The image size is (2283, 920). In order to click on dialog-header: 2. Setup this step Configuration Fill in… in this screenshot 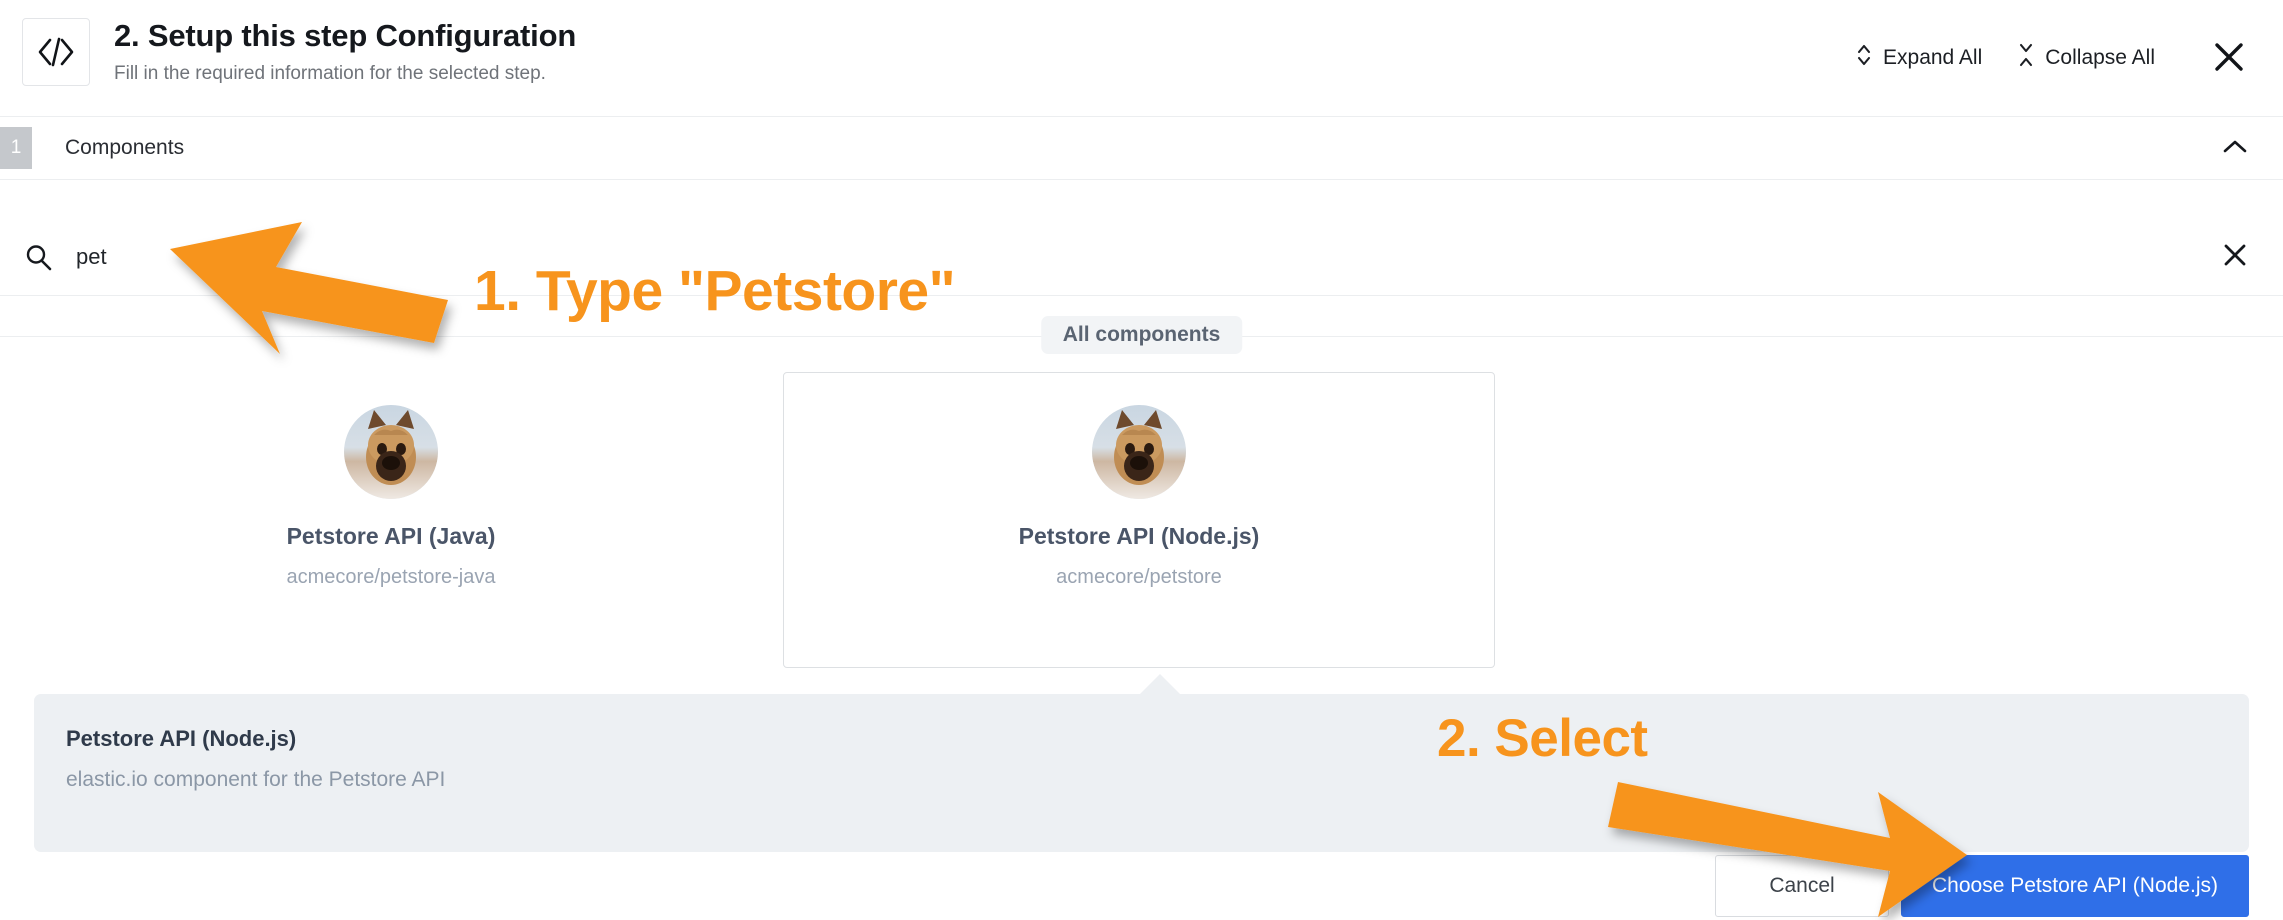, I will do `click(1141, 58)`.